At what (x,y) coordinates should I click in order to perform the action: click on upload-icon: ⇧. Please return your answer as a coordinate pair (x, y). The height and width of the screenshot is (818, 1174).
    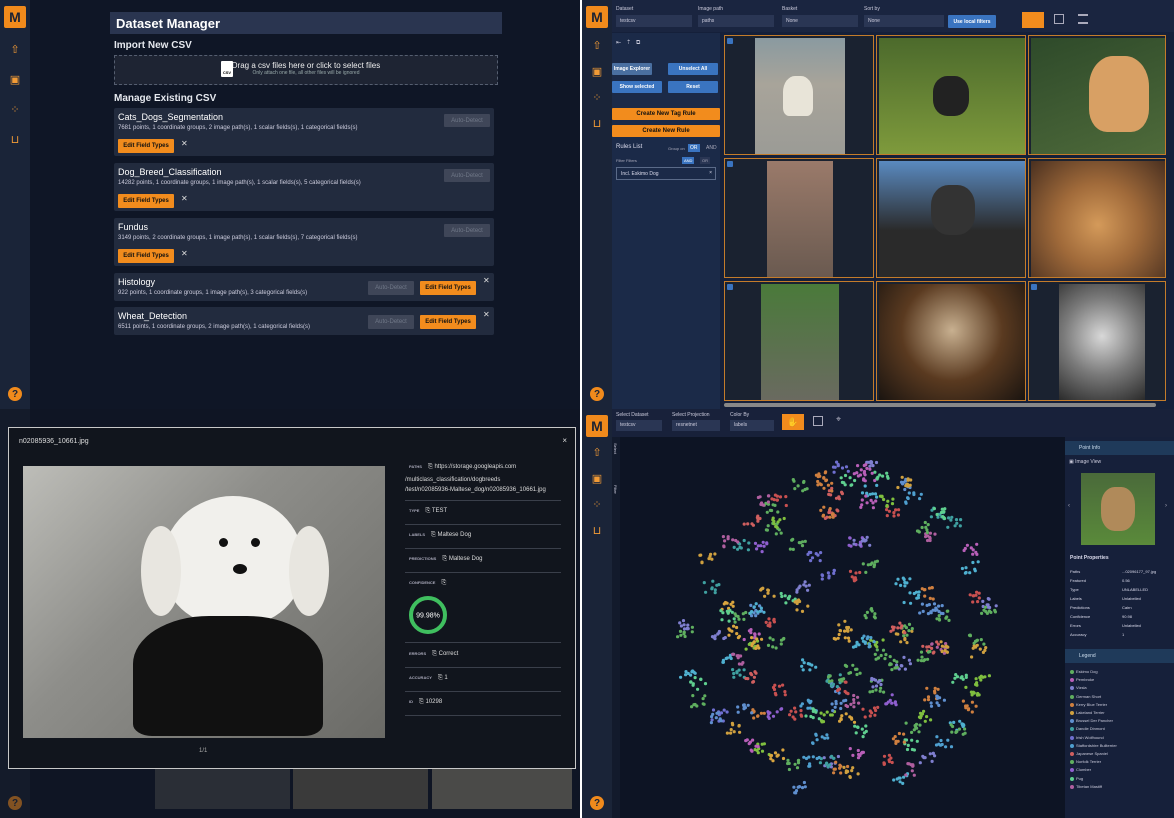
    Looking at the image, I should click on (597, 46).